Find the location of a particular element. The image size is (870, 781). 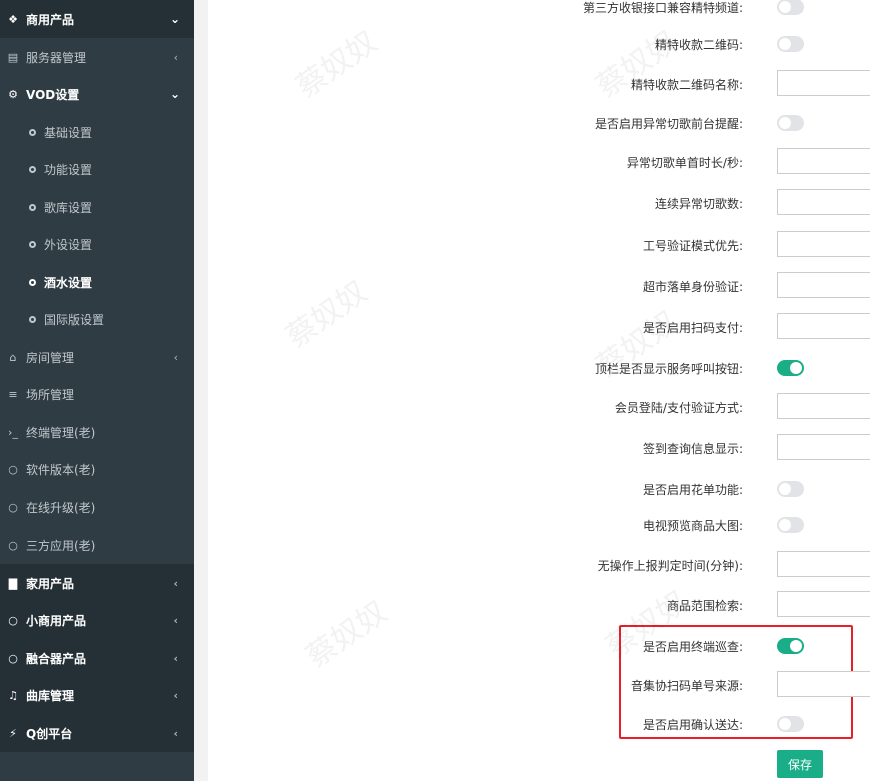

field-label: 签到查询信息显示: is located at coordinates (692, 449).